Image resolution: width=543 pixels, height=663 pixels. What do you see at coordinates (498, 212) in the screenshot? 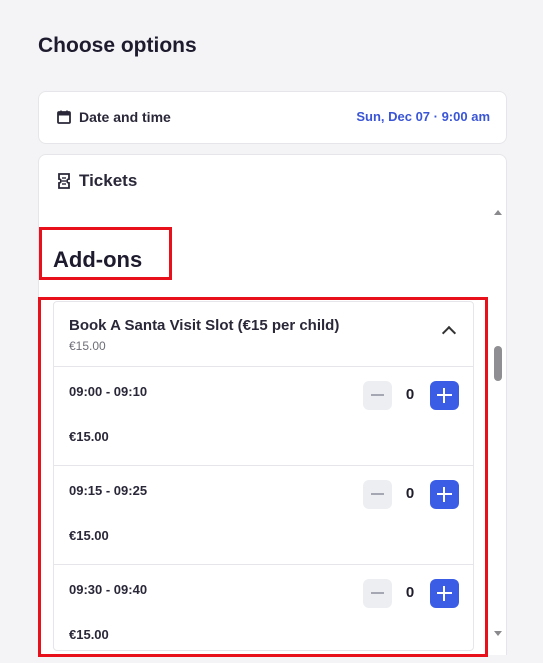
I see `scroll-up-arrow-icon` at bounding box center [498, 212].